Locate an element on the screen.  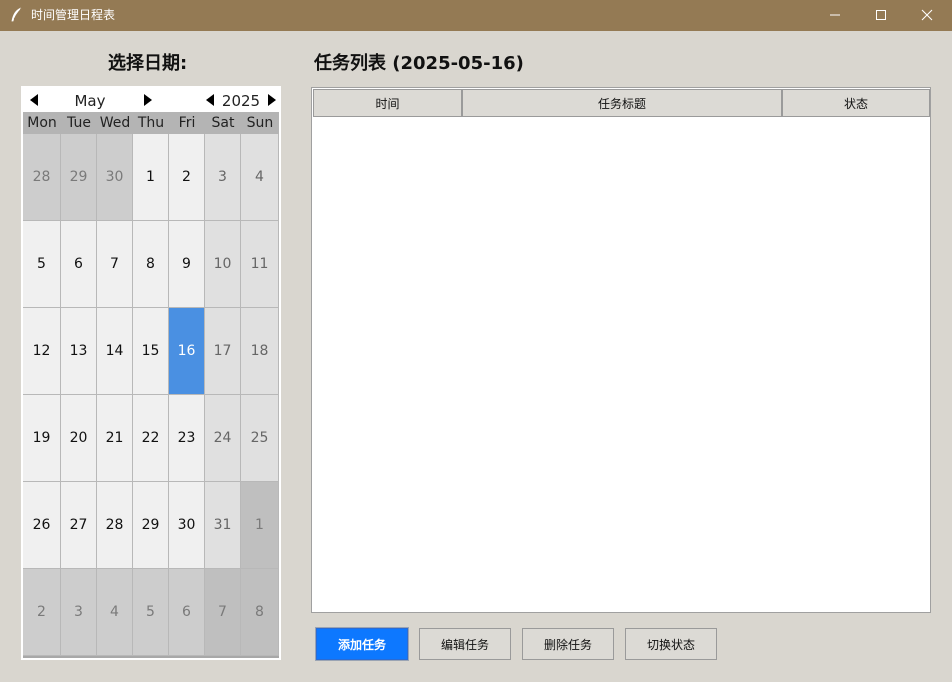
calendar-day: 31 is located at coordinates (223, 525).